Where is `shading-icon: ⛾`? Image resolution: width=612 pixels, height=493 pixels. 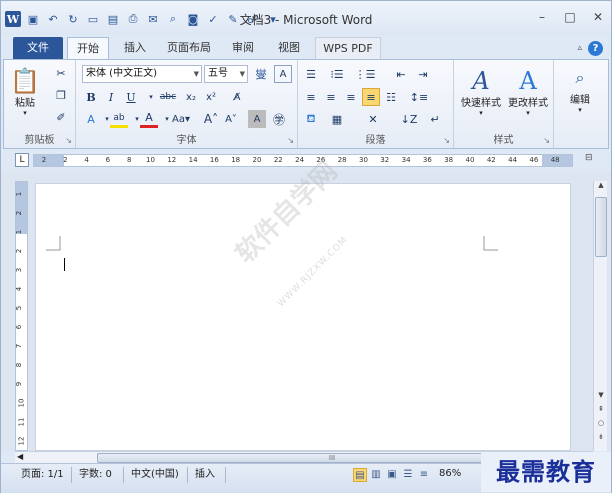 shading-icon: ⛾ is located at coordinates (311, 119).